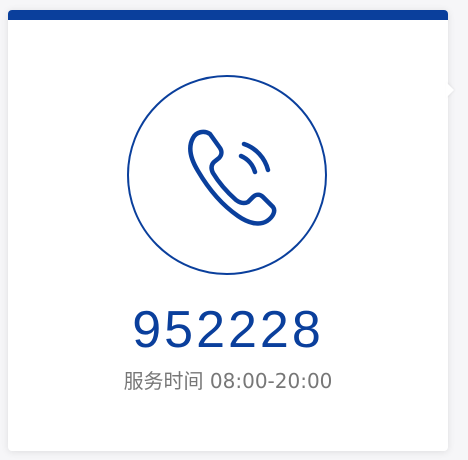 The image size is (468, 460). What do you see at coordinates (228, 15) in the screenshot?
I see `card-accent-bar` at bounding box center [228, 15].